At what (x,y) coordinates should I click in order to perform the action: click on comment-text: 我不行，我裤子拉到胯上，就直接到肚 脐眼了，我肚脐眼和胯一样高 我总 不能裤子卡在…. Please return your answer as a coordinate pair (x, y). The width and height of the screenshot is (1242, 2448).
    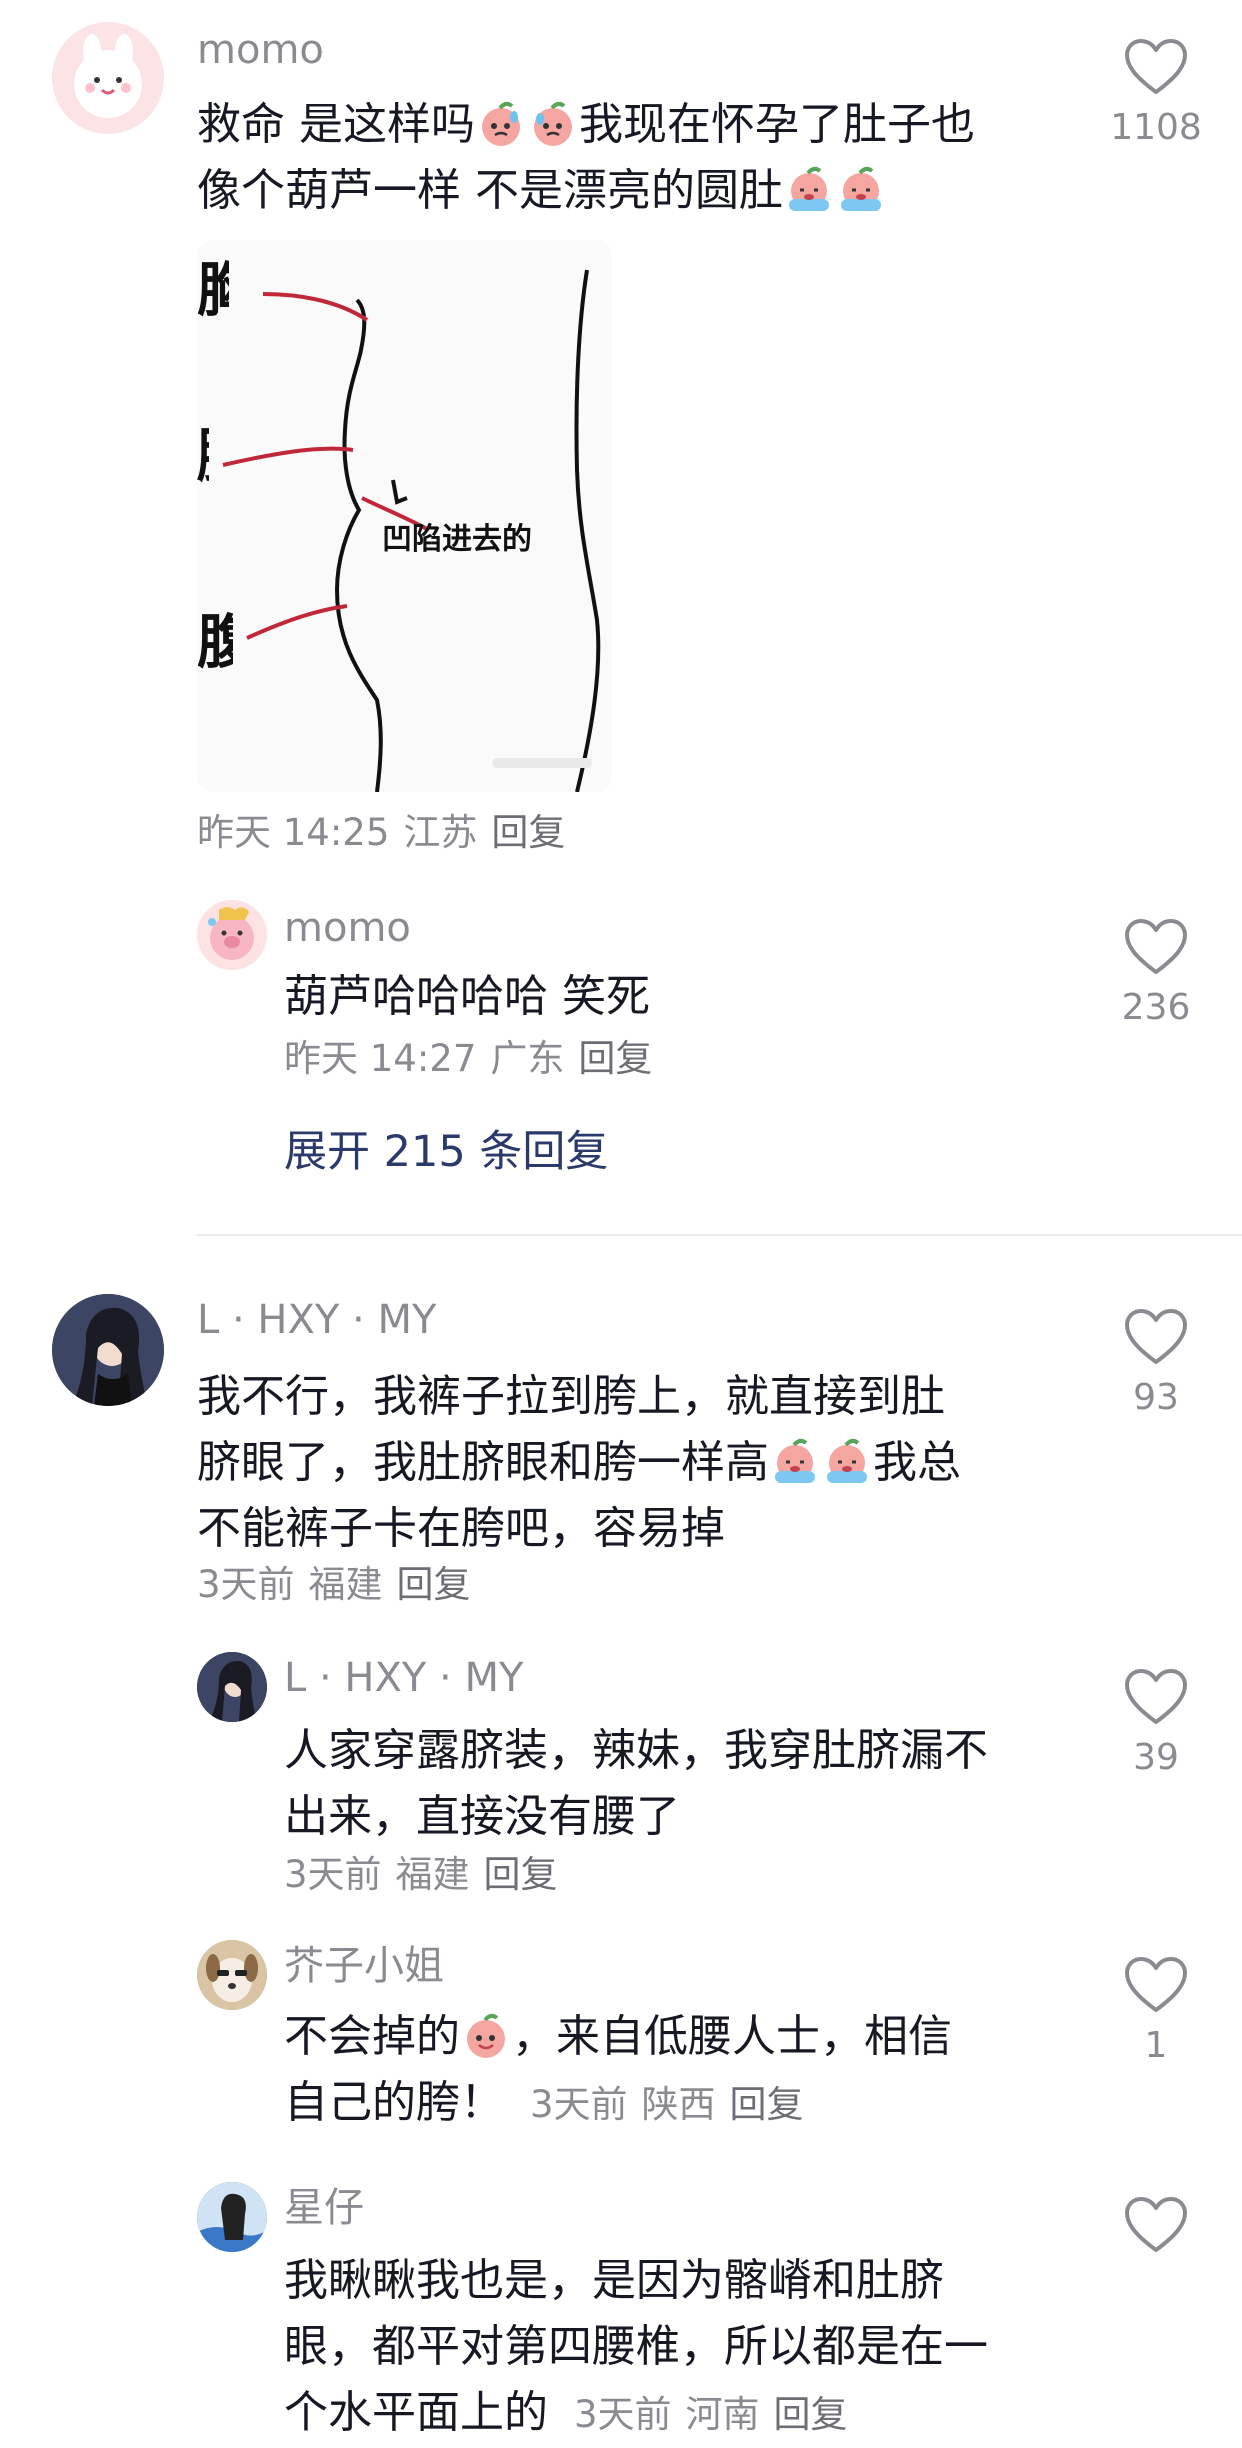
    Looking at the image, I should click on (579, 1462).